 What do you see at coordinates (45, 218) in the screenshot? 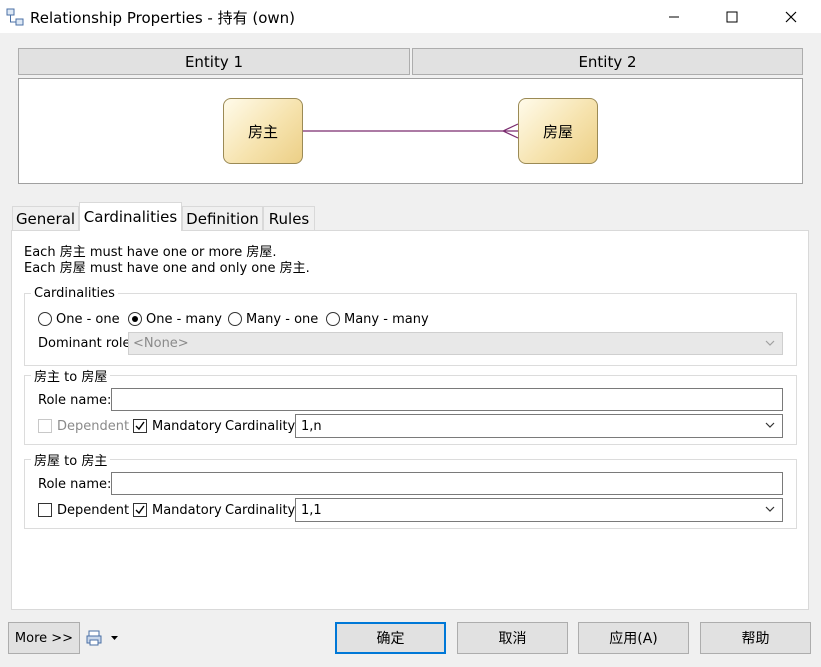
I see `tab-general: General` at bounding box center [45, 218].